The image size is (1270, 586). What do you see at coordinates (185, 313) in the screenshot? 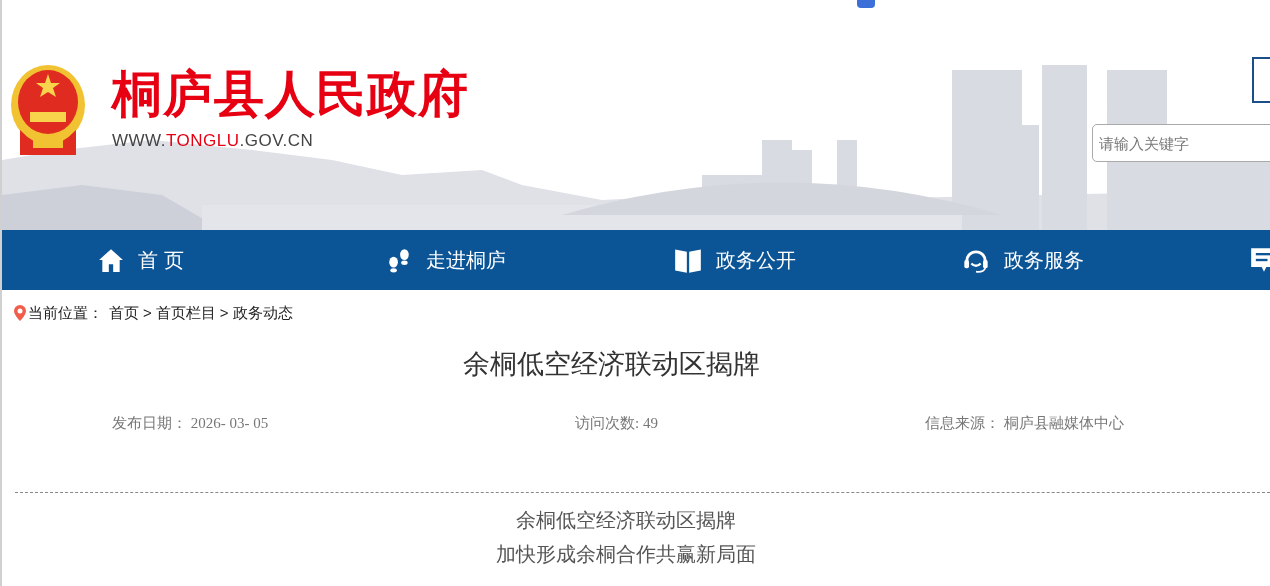
I see `breadcrumb-link: 首页栏目` at bounding box center [185, 313].